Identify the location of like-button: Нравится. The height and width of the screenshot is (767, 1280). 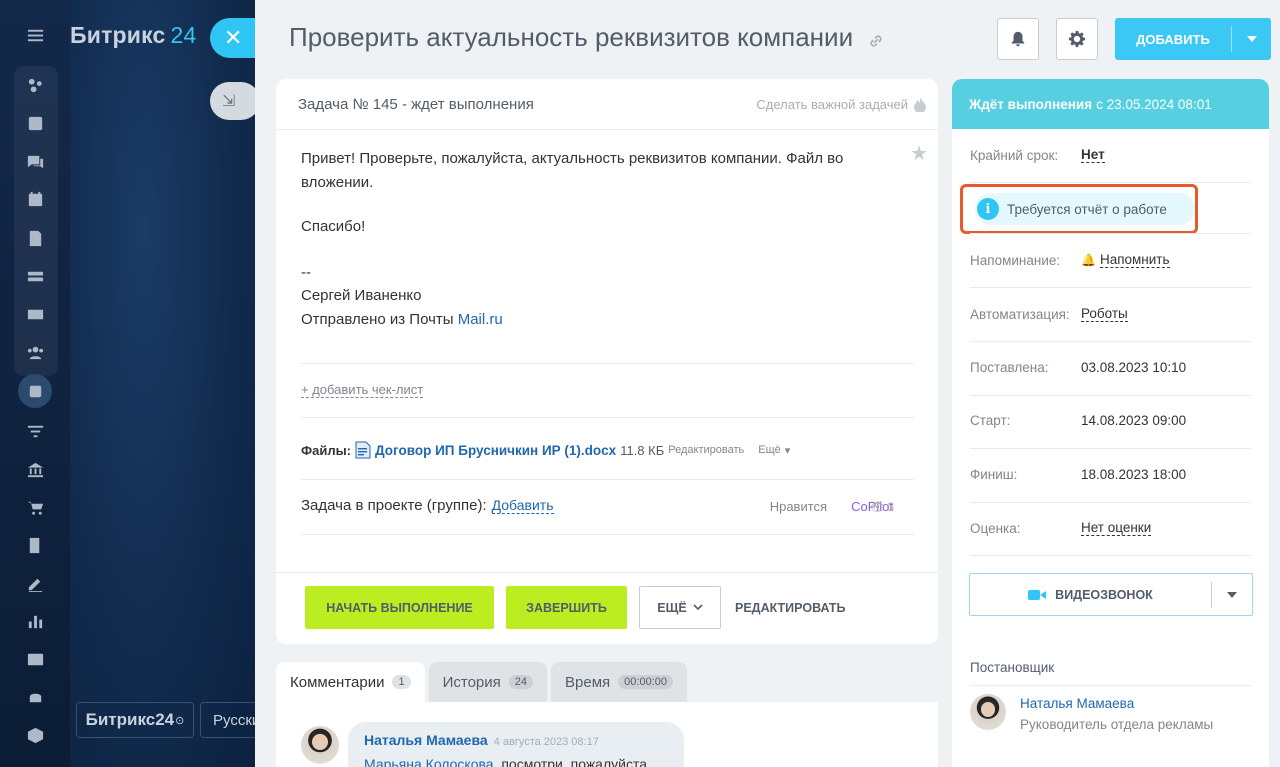
(798, 506).